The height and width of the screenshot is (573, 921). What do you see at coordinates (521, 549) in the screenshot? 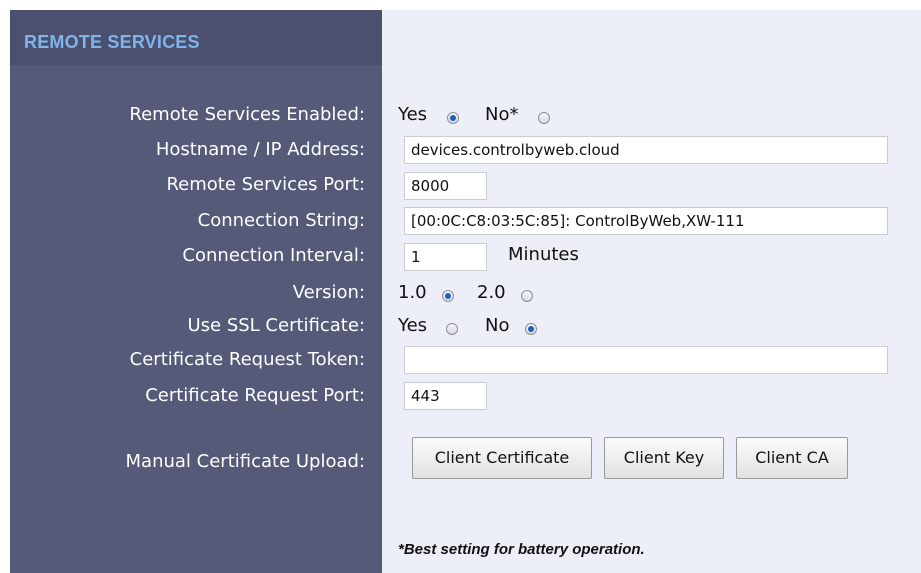
I see `battery-note: *Best setting for battery operation.` at bounding box center [521, 549].